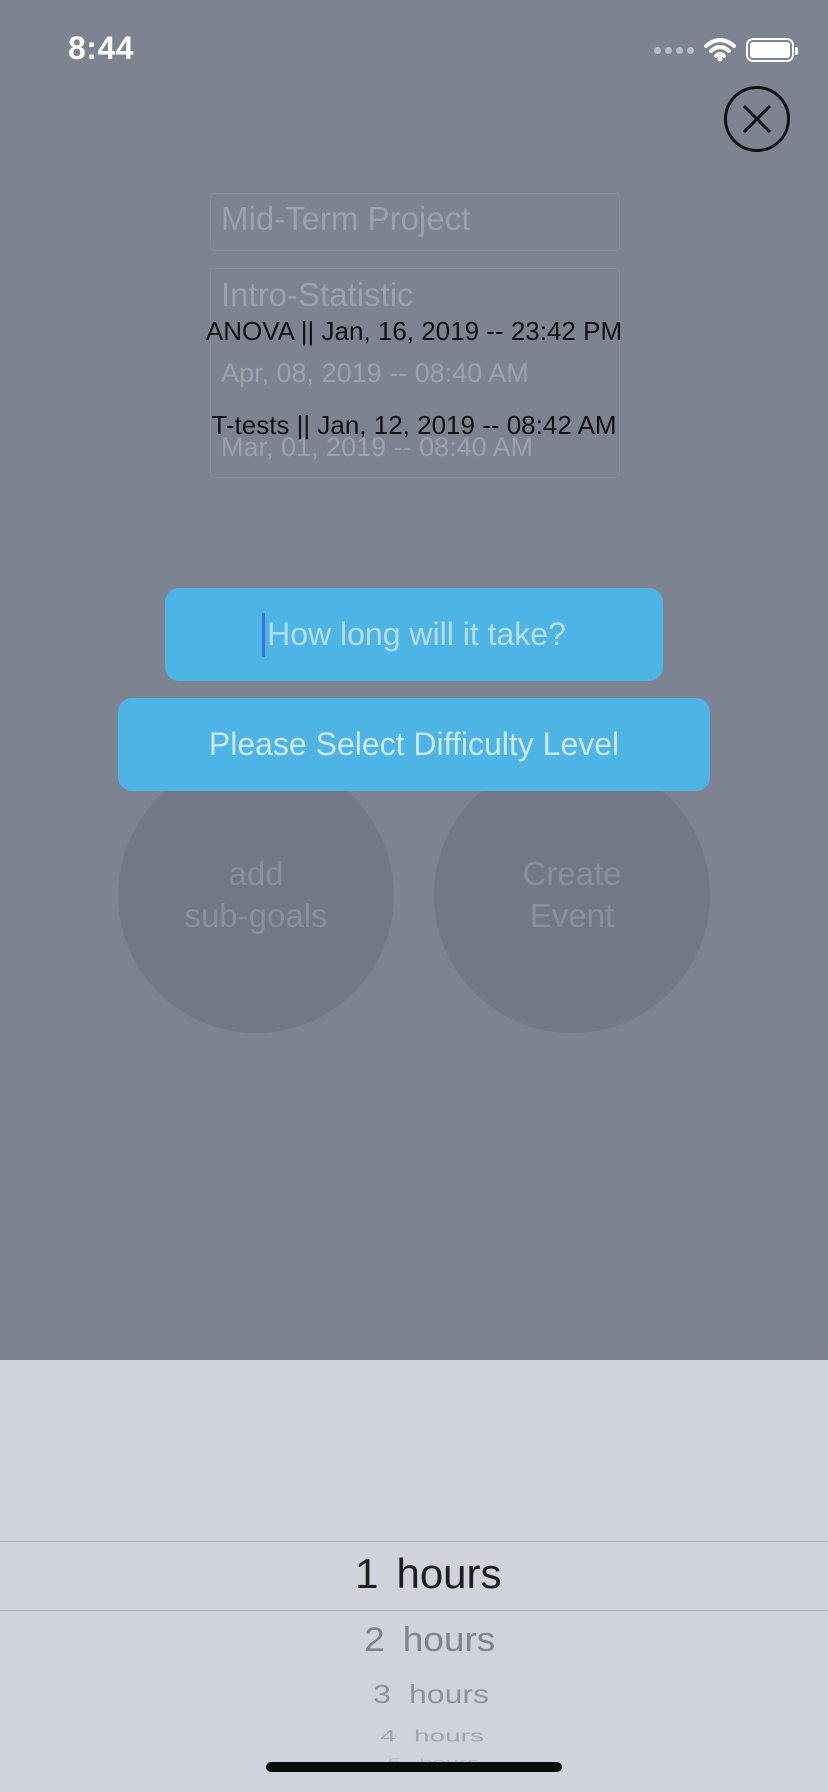 The image size is (828, 1792). What do you see at coordinates (414, 1640) in the screenshot?
I see `picker-row: 2 hours` at bounding box center [414, 1640].